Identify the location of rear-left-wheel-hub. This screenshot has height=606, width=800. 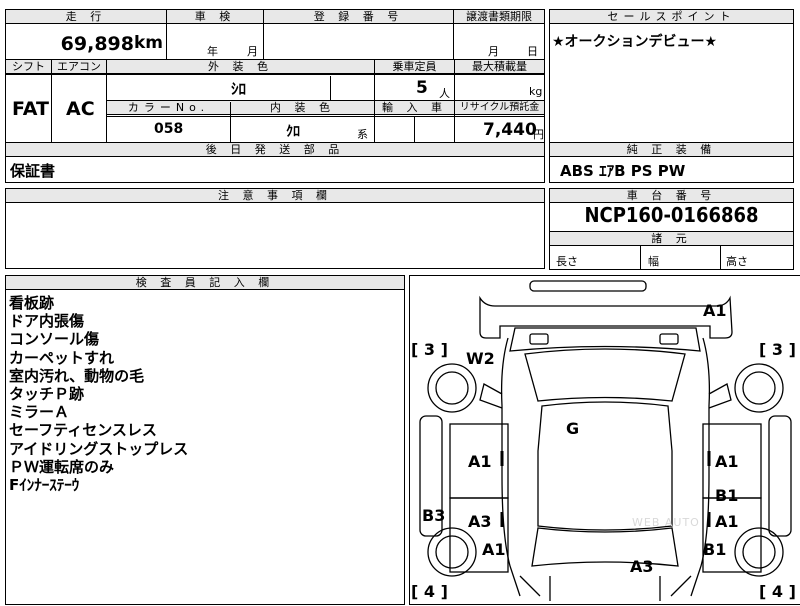
(452, 552).